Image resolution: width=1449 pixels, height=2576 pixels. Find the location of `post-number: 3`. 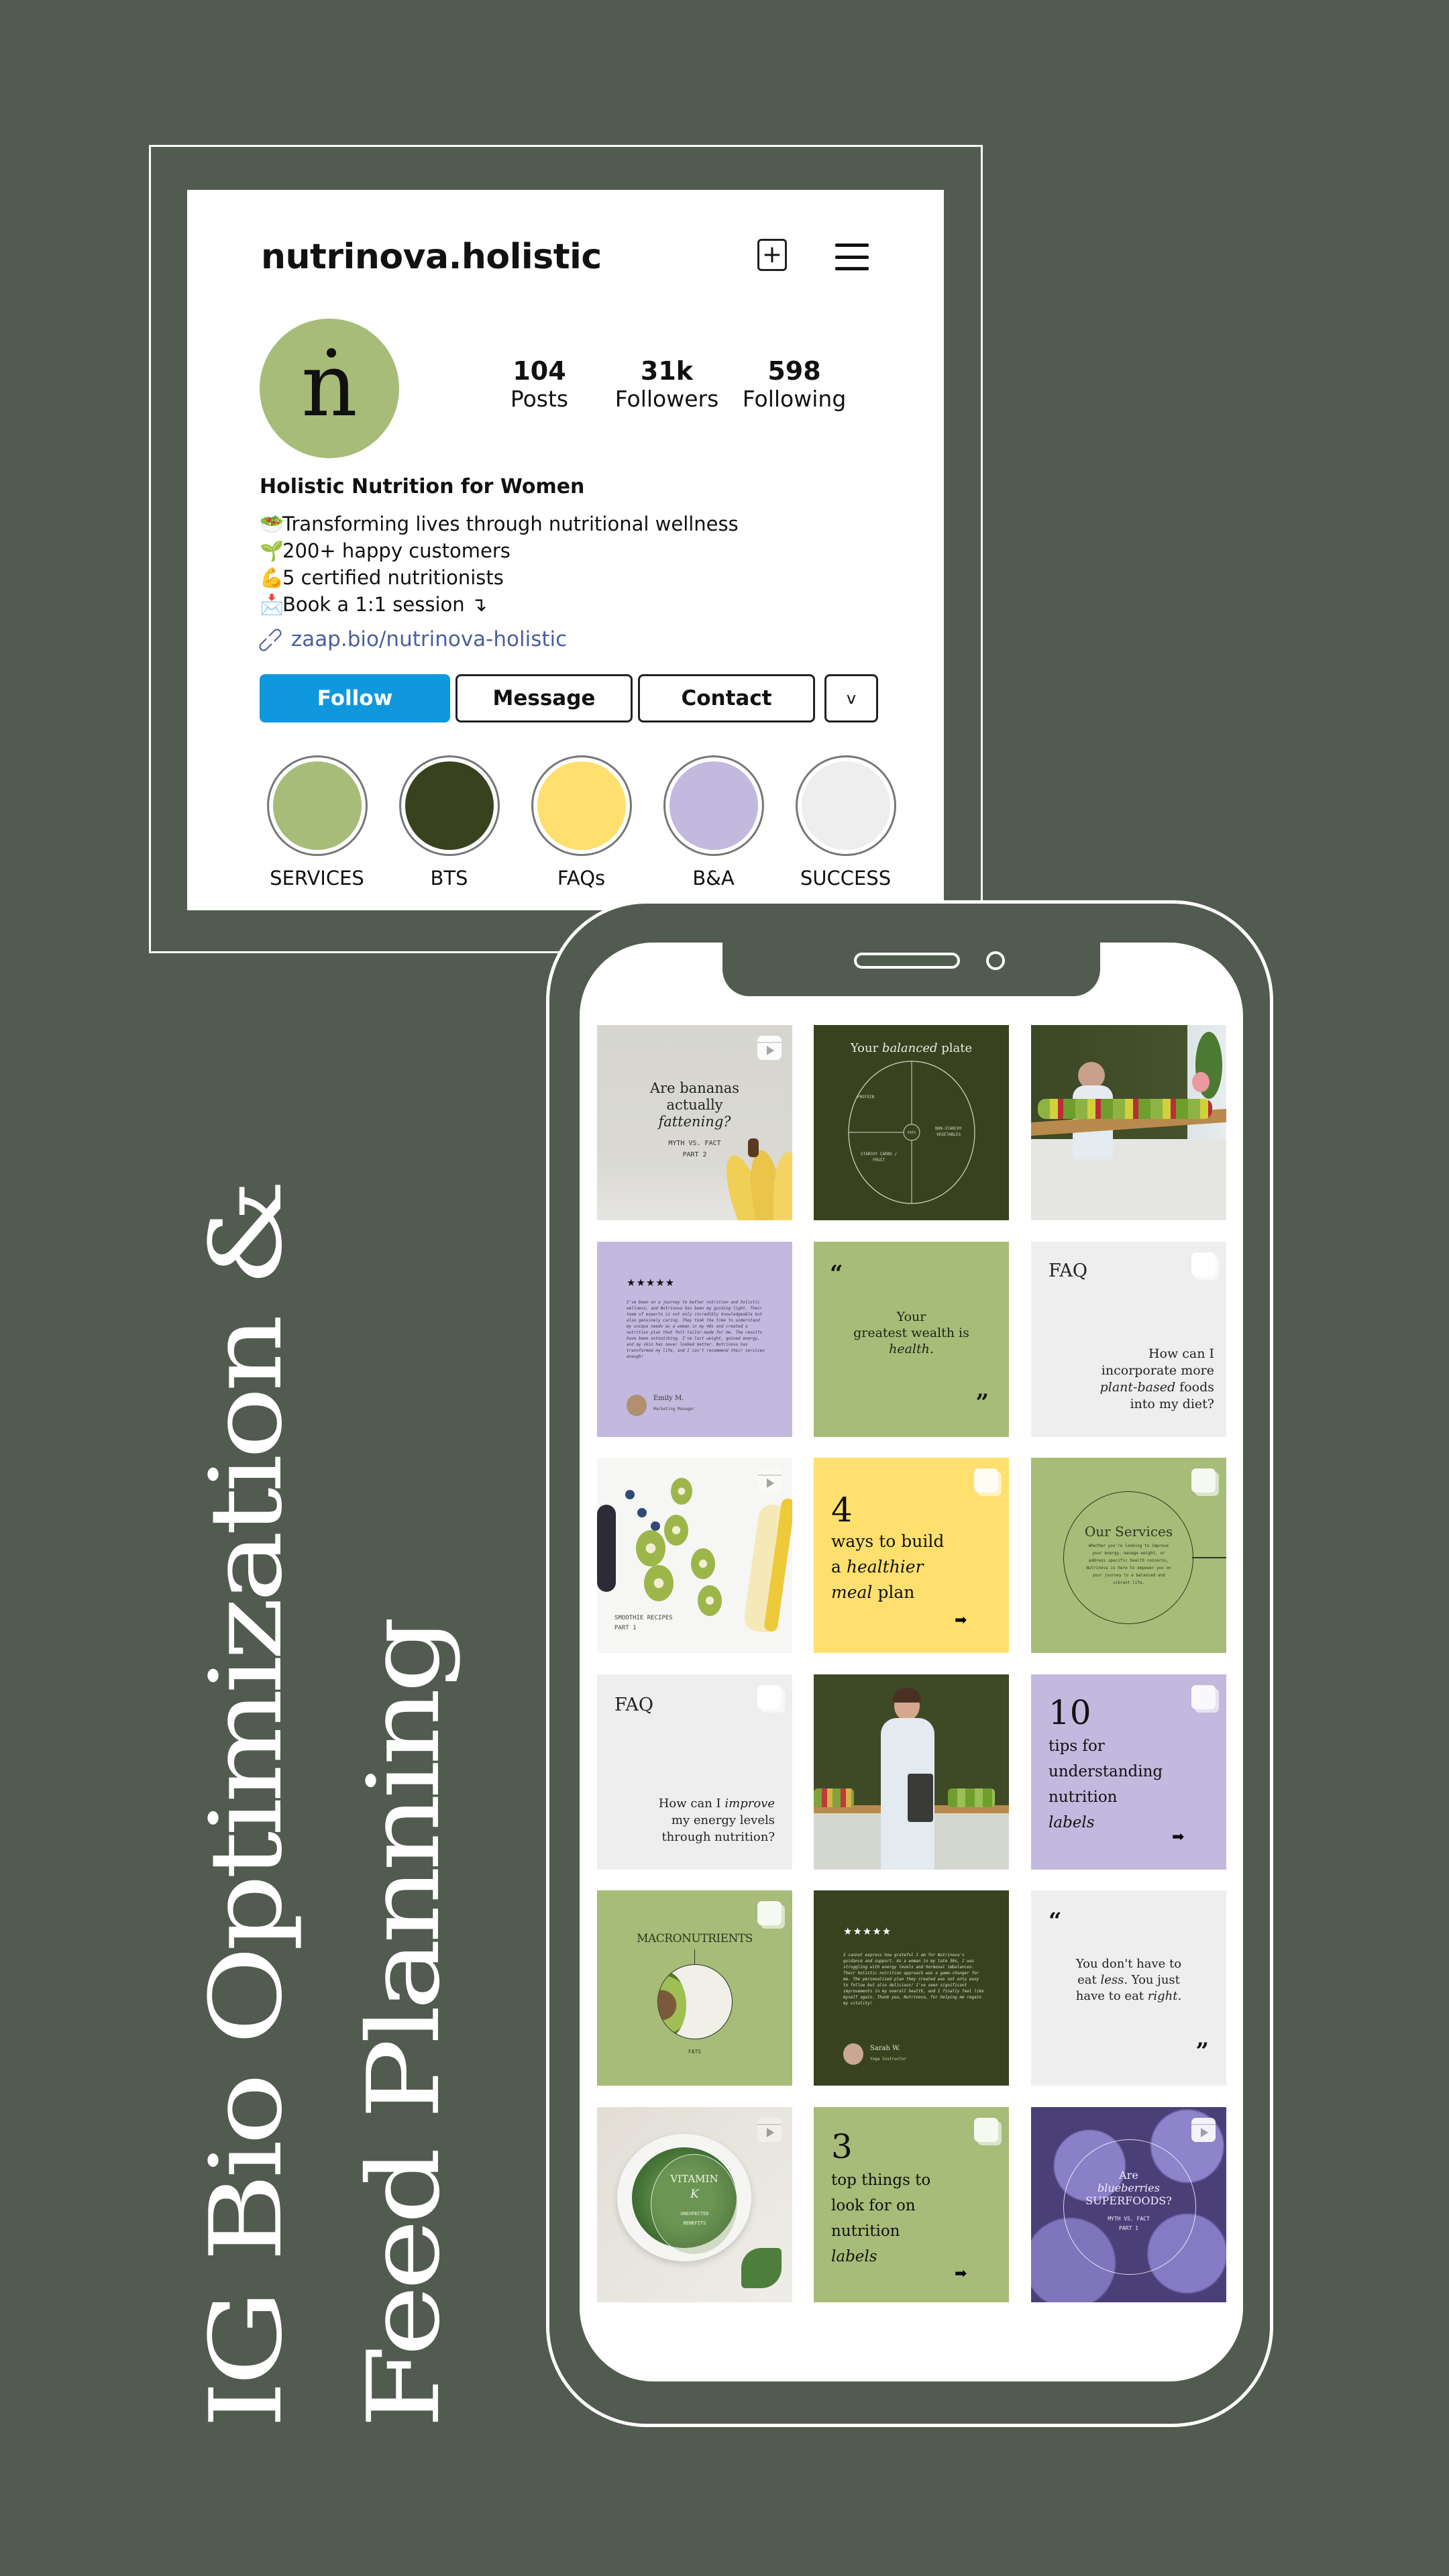

post-number: 3 is located at coordinates (842, 2146).